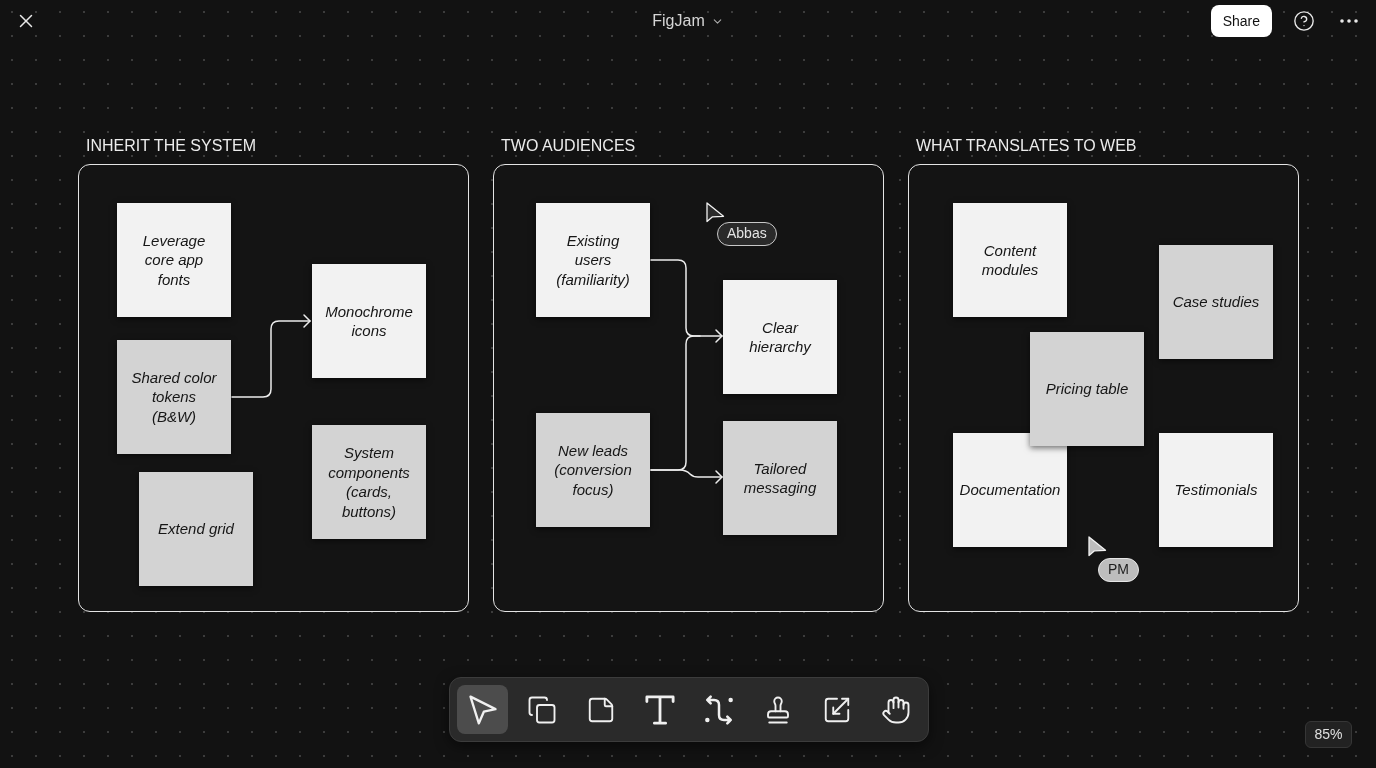 This screenshot has width=1376, height=768. What do you see at coordinates (747, 234) in the screenshot?
I see `collaborator-name-tag: Abbas` at bounding box center [747, 234].